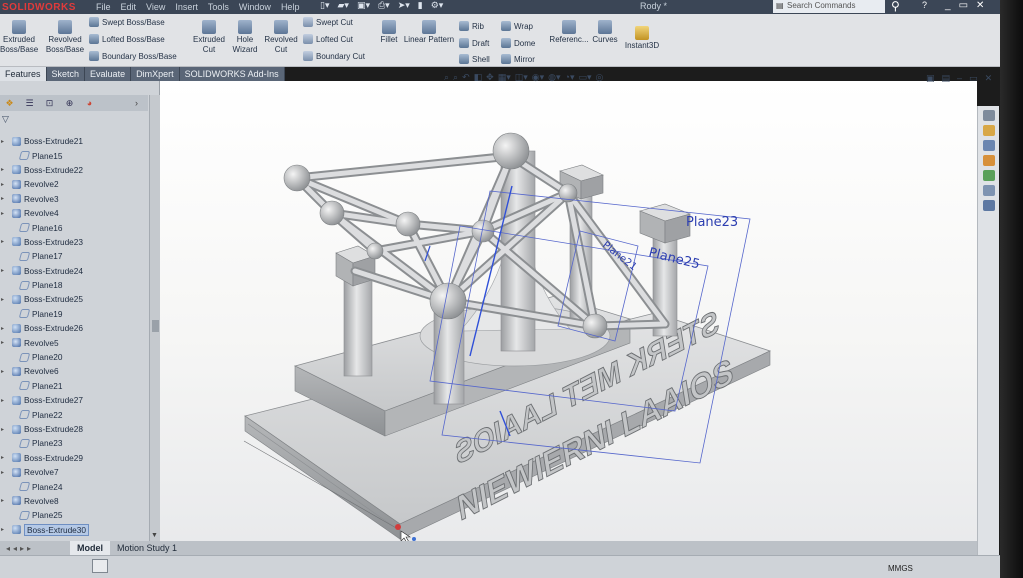  I want to click on draft-button: Draft, so click(474, 43).